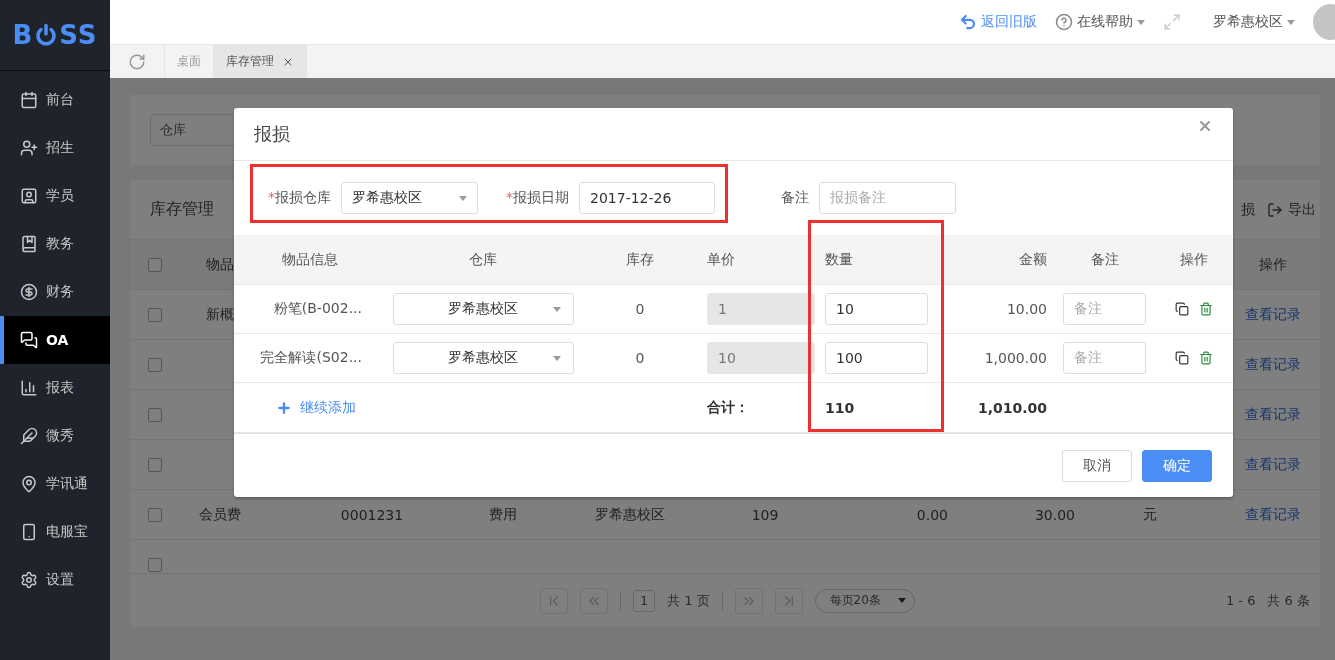 The image size is (1335, 660). Describe the element at coordinates (29, 388) in the screenshot. I see `bar-chart-icon` at that location.